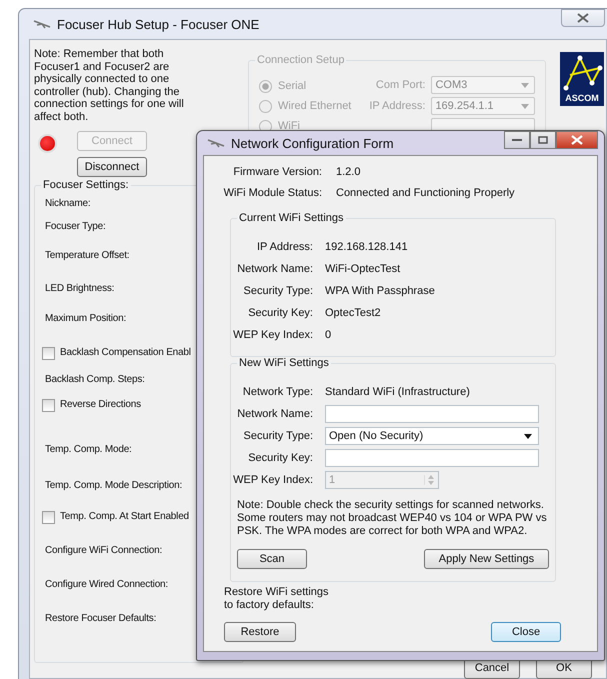 The image size is (607, 679). What do you see at coordinates (432, 436) in the screenshot?
I see `security-type-dropdown: Open (No Security)` at bounding box center [432, 436].